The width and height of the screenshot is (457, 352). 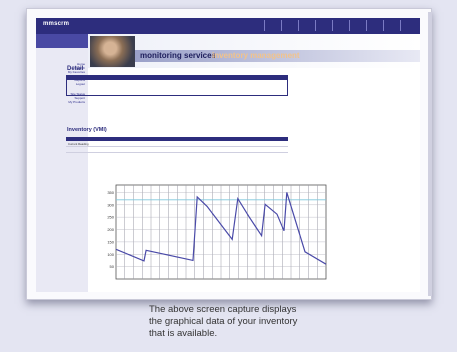 I want to click on top-nav, so click(x=340, y=25).